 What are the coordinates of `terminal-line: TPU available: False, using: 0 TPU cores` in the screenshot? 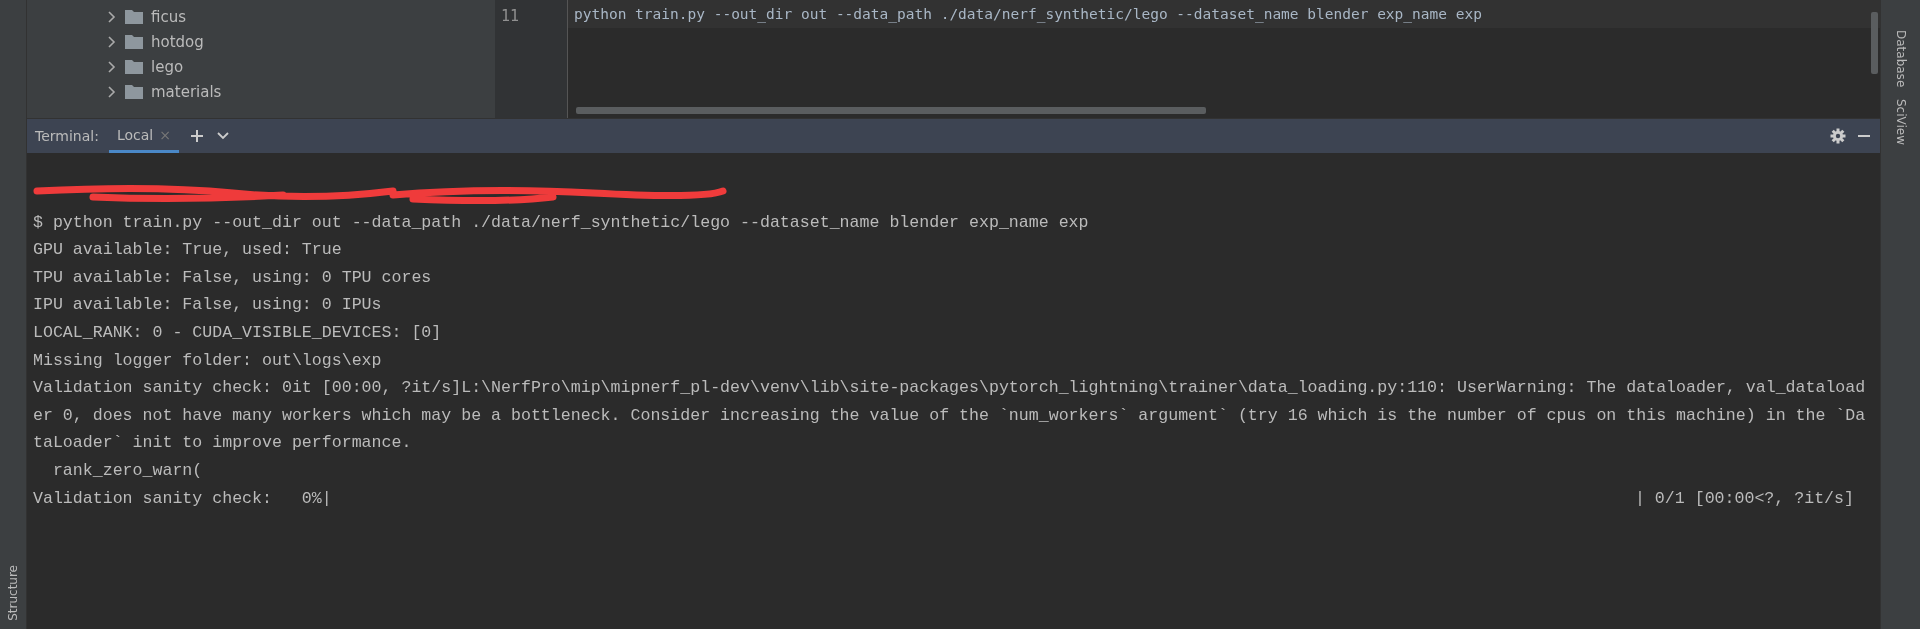 It's located at (233, 277).